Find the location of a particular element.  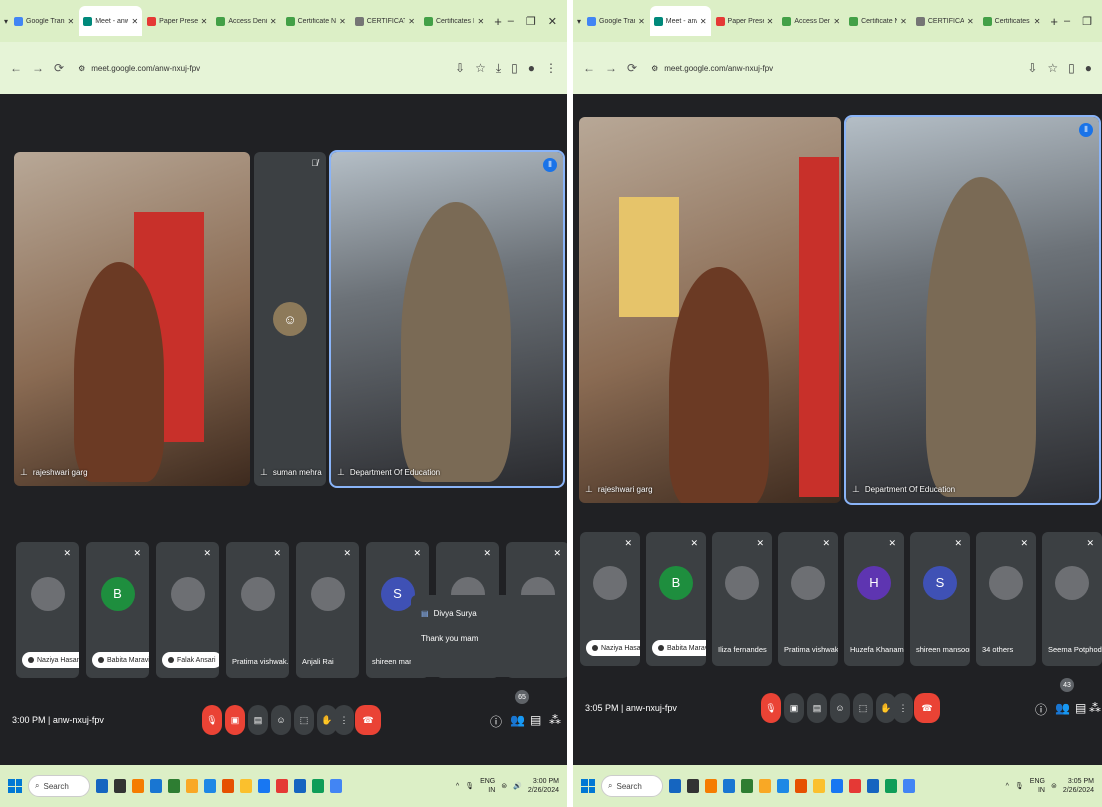

clock: 3:05 PM 2/26/2024 is located at coordinates (1078, 786).